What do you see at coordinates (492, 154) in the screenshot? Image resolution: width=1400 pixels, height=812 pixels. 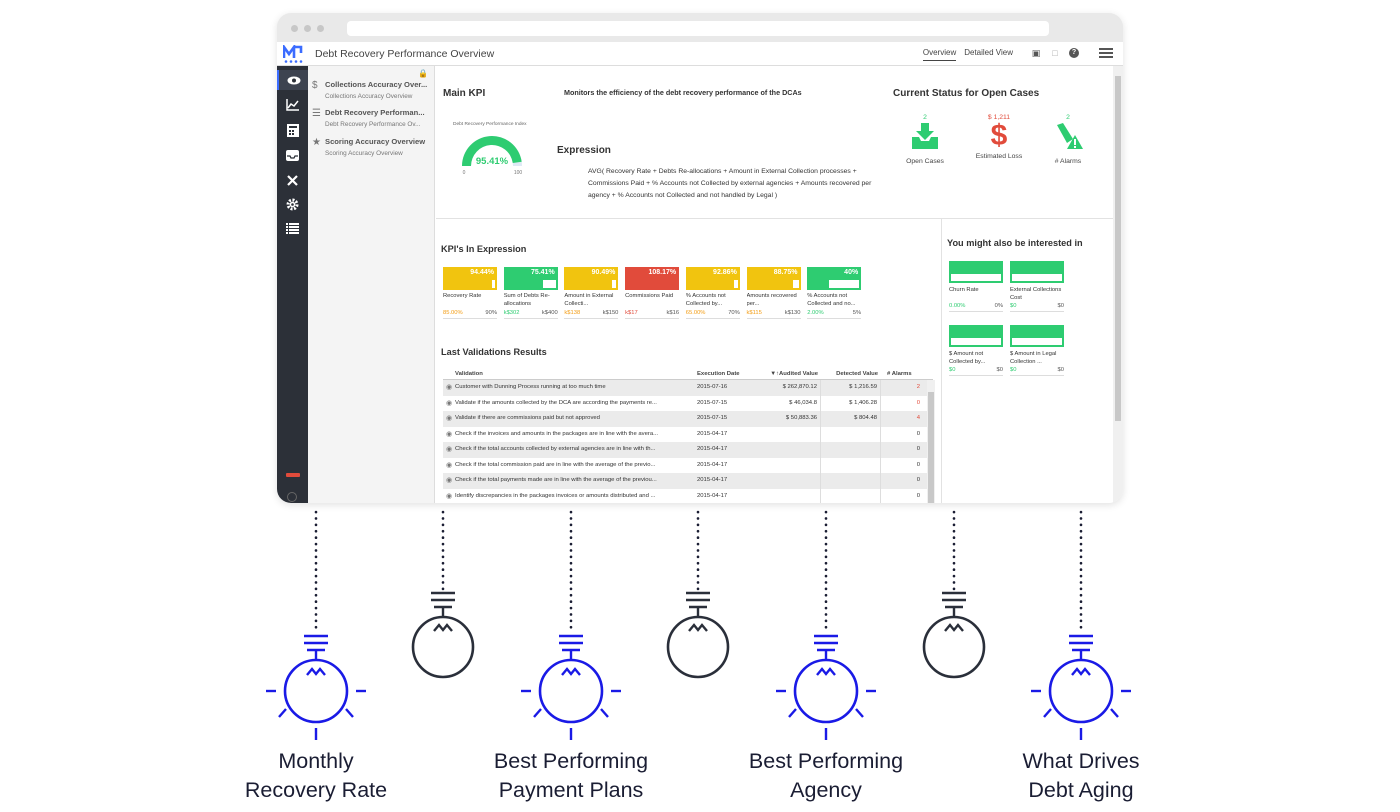 I see `main-kpi-gauge: 95.41% 0 100` at bounding box center [492, 154].